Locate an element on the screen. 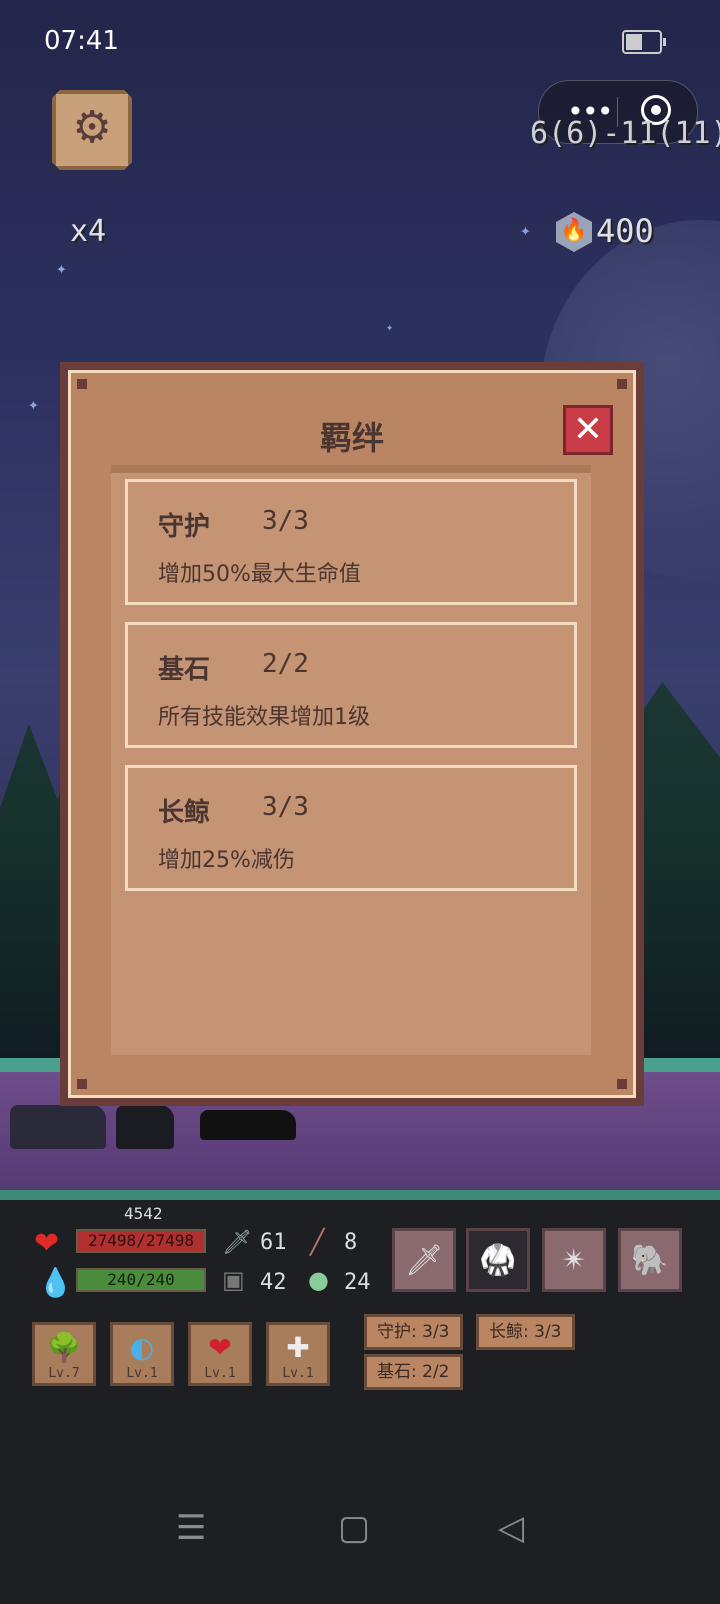  bond-card: 守护 3/3 增加50%最大生命值 is located at coordinates (351, 542).